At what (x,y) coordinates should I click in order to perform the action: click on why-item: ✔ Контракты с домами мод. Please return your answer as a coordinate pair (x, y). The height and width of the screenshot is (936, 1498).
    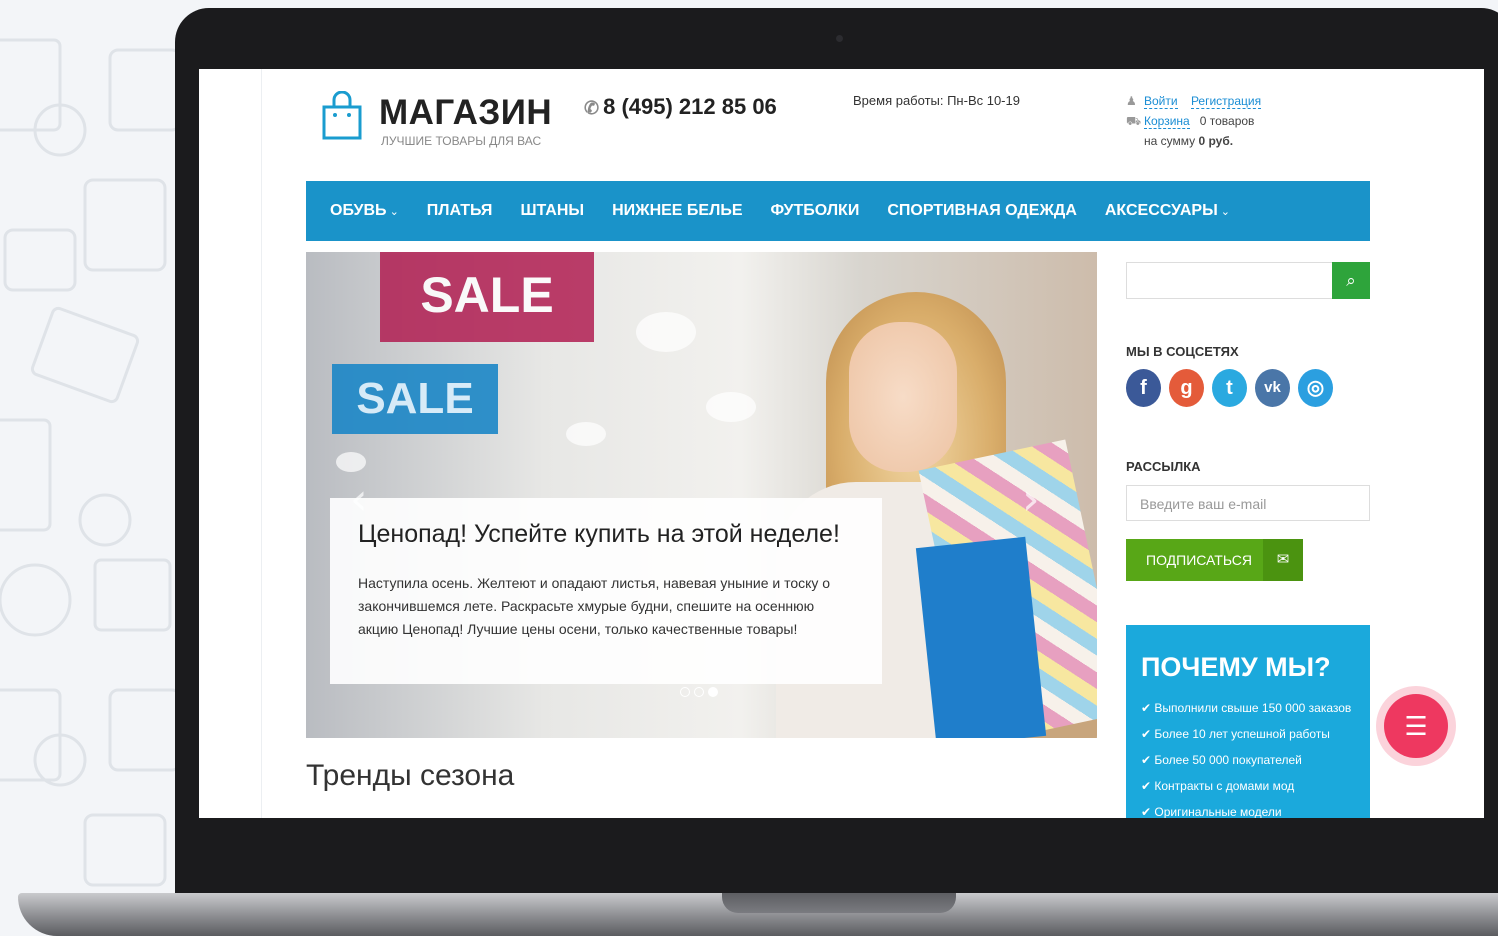
    Looking at the image, I should click on (1218, 786).